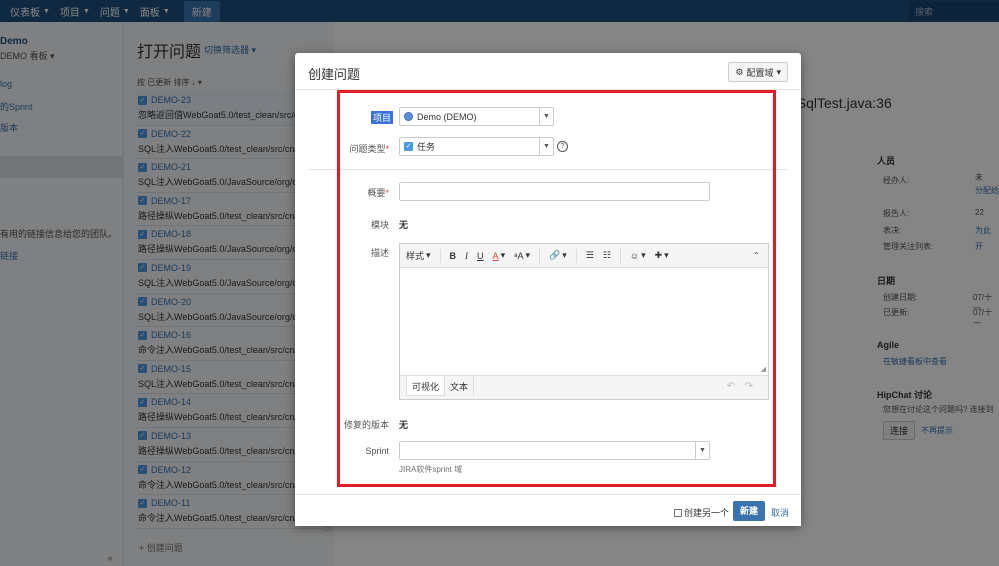  I want to click on chevron-down-icon: ▾, so click(778, 71).